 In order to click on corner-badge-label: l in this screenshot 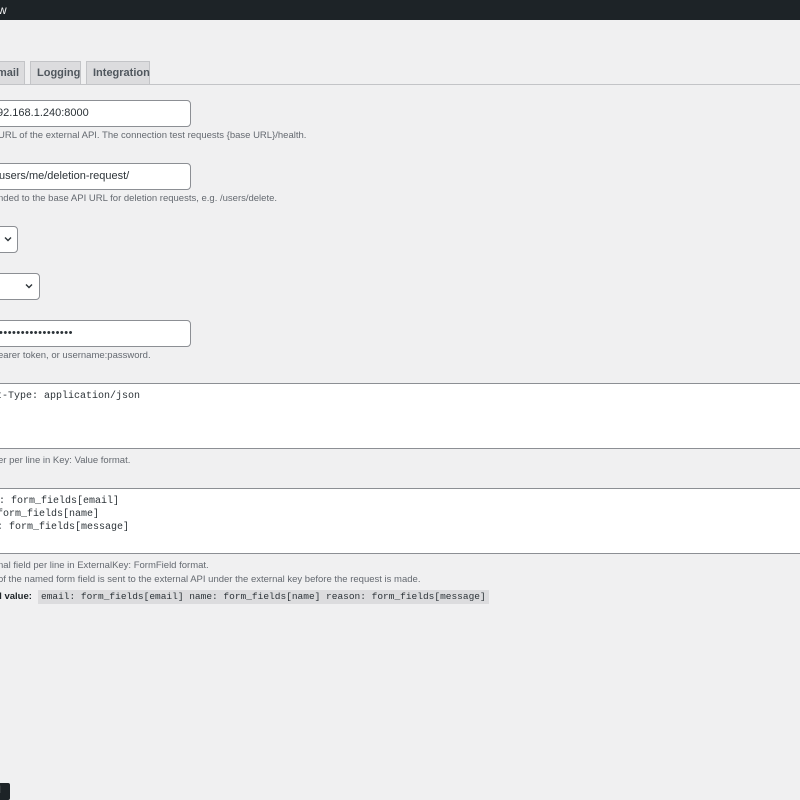, I will do `click(0, 791)`.